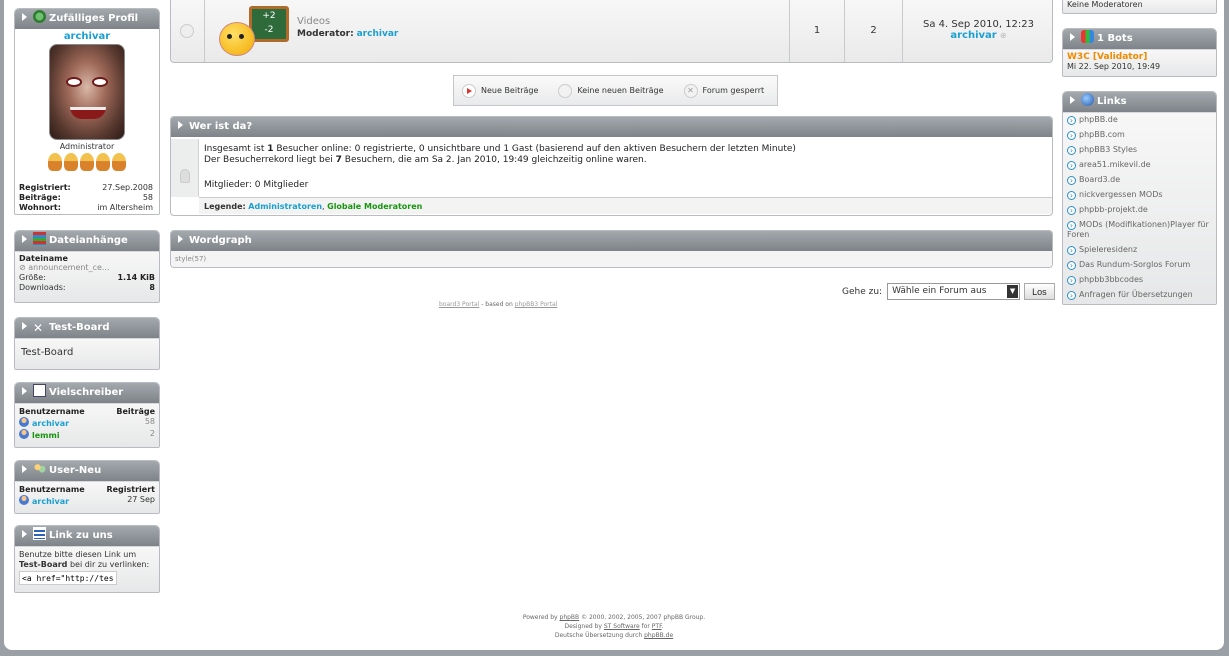 The width and height of the screenshot is (1229, 656). Describe the element at coordinates (1039, 291) in the screenshot. I see `go-button: Los` at that location.